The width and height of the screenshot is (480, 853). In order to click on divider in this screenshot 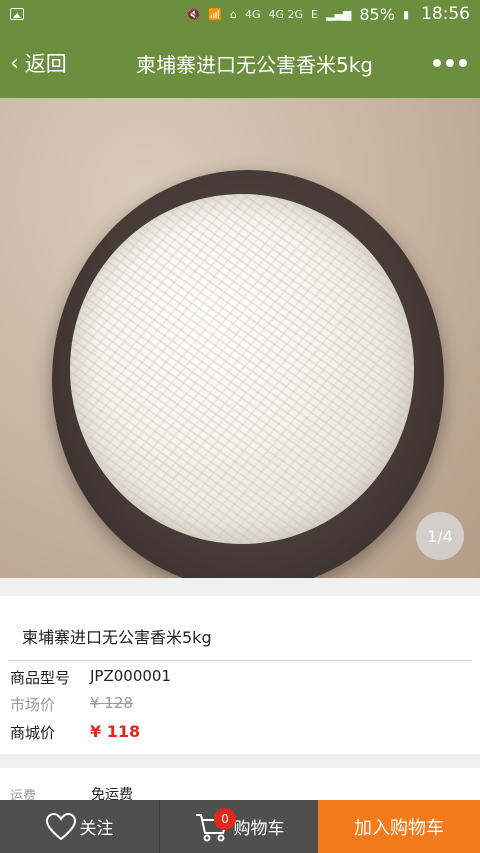, I will do `click(240, 660)`.